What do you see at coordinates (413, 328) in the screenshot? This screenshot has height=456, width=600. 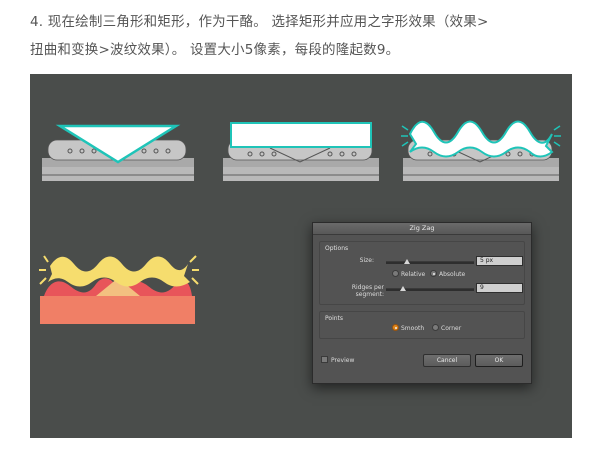 I see `smooth-label: Smooth` at bounding box center [413, 328].